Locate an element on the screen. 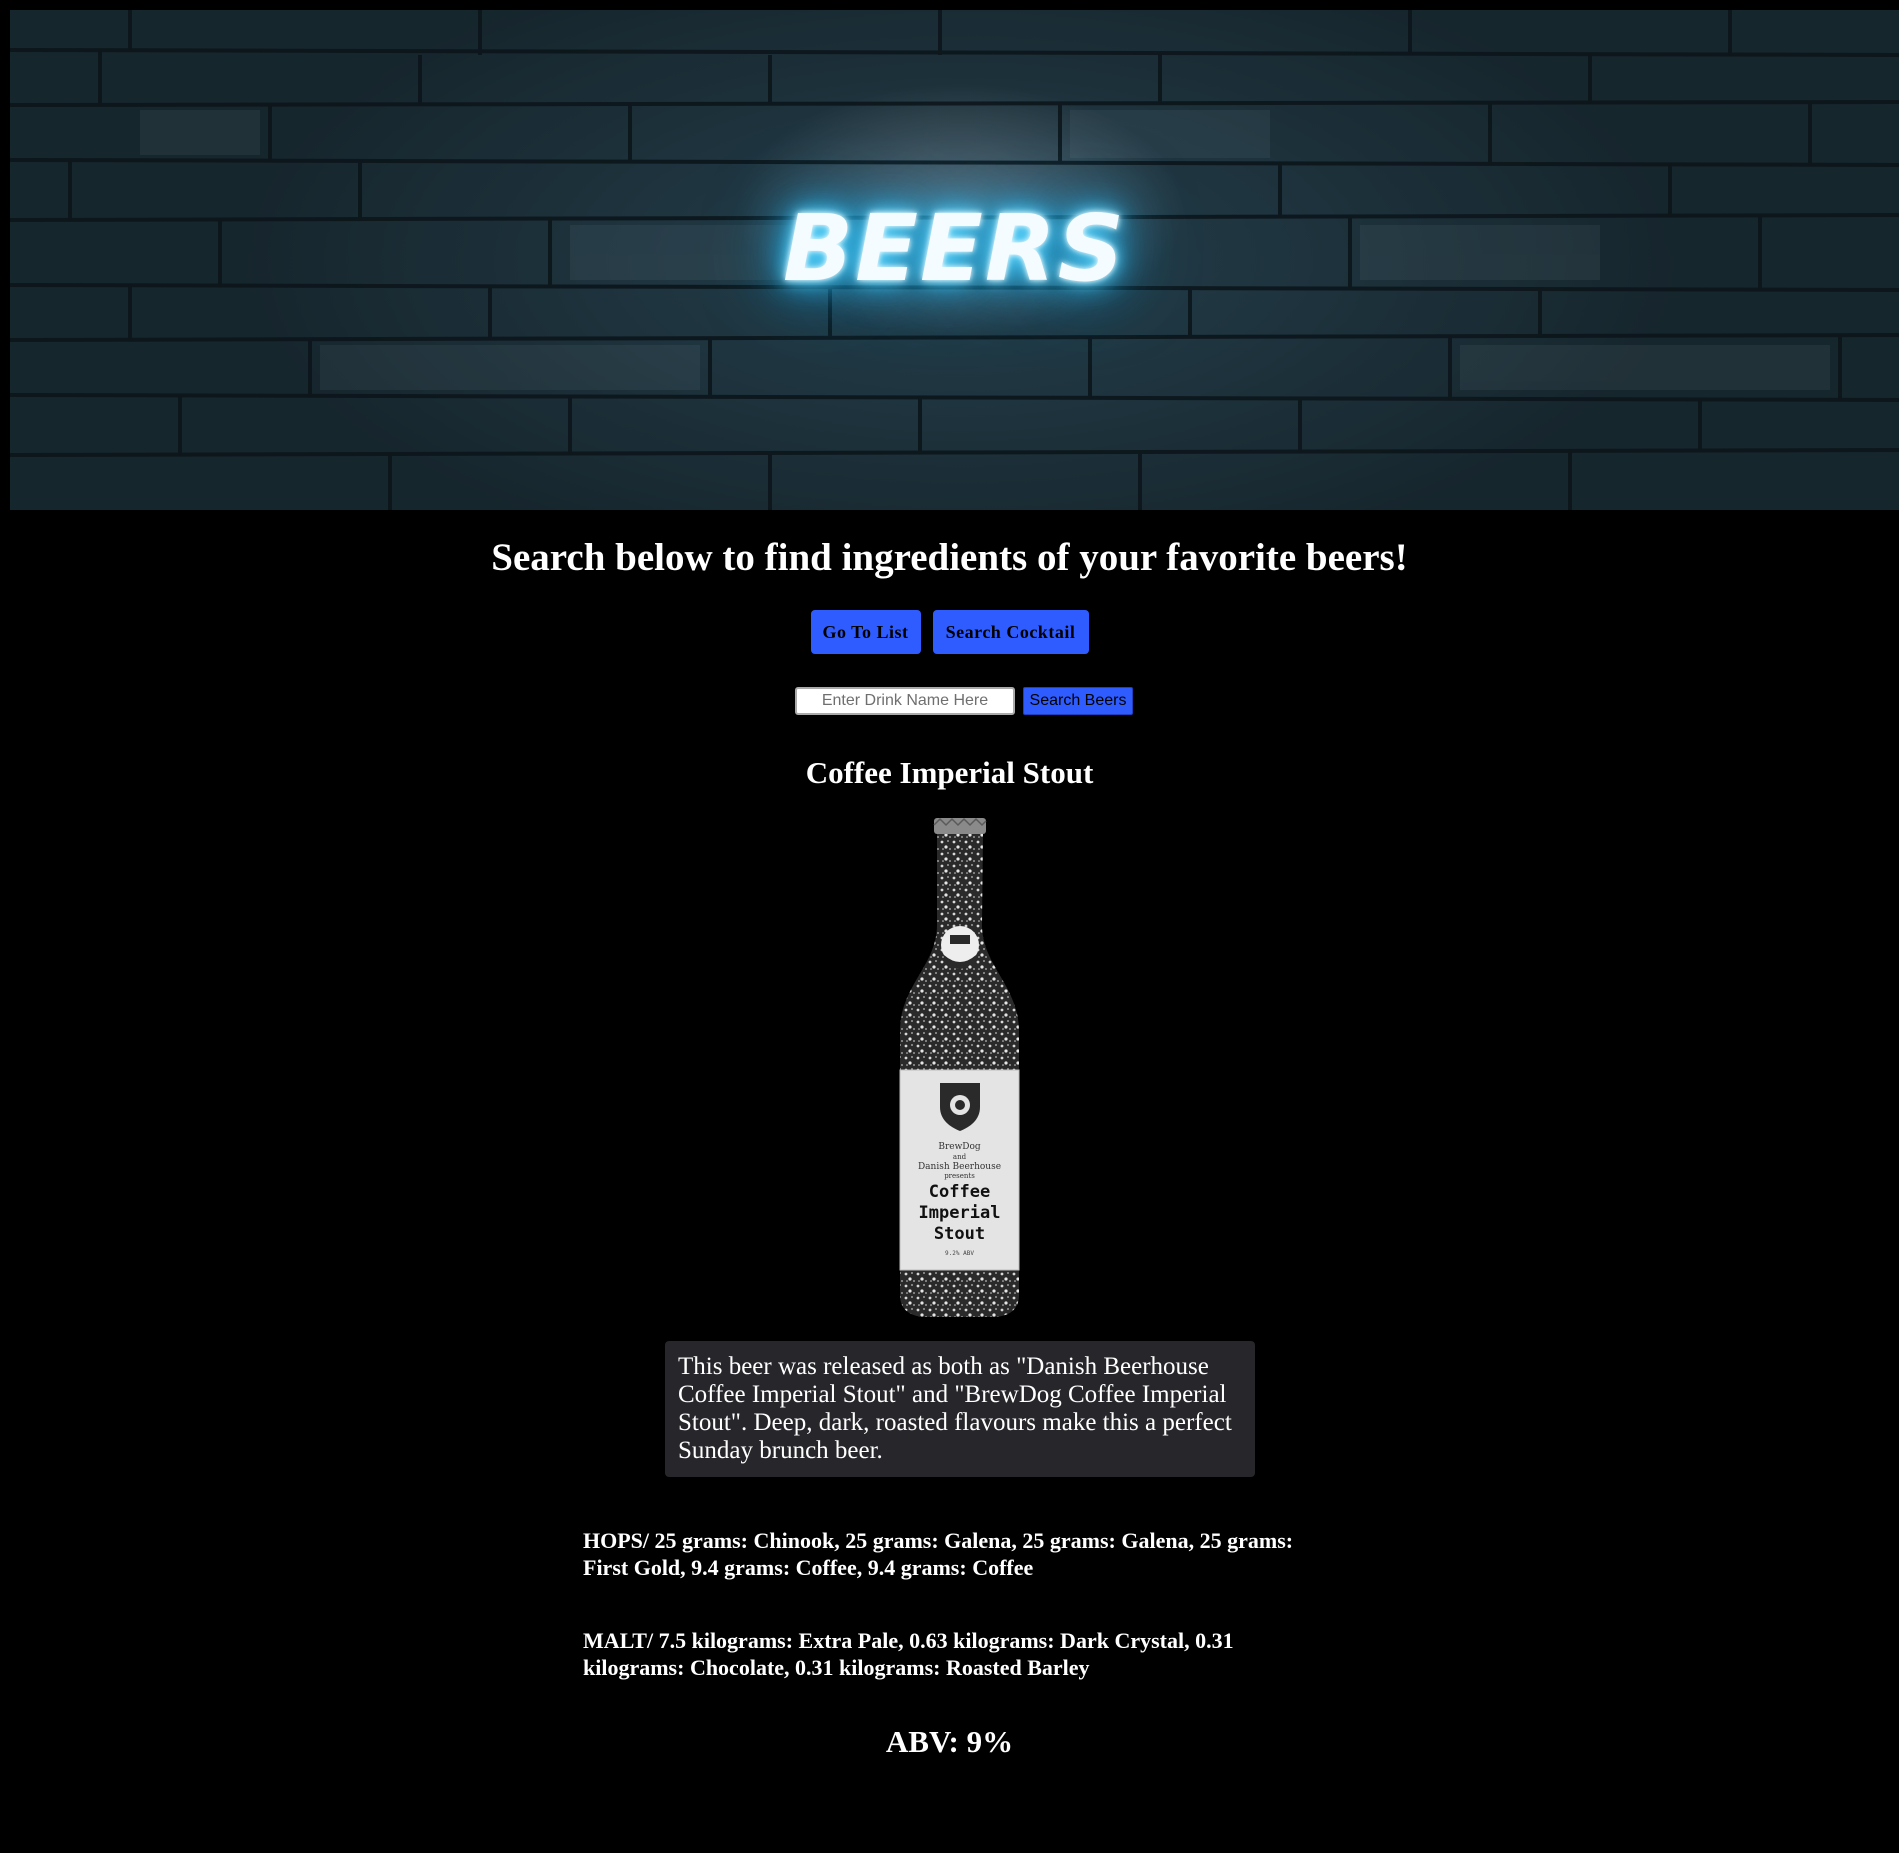 The image size is (1899, 1853). search-form: Search Beers is located at coordinates (964, 701).